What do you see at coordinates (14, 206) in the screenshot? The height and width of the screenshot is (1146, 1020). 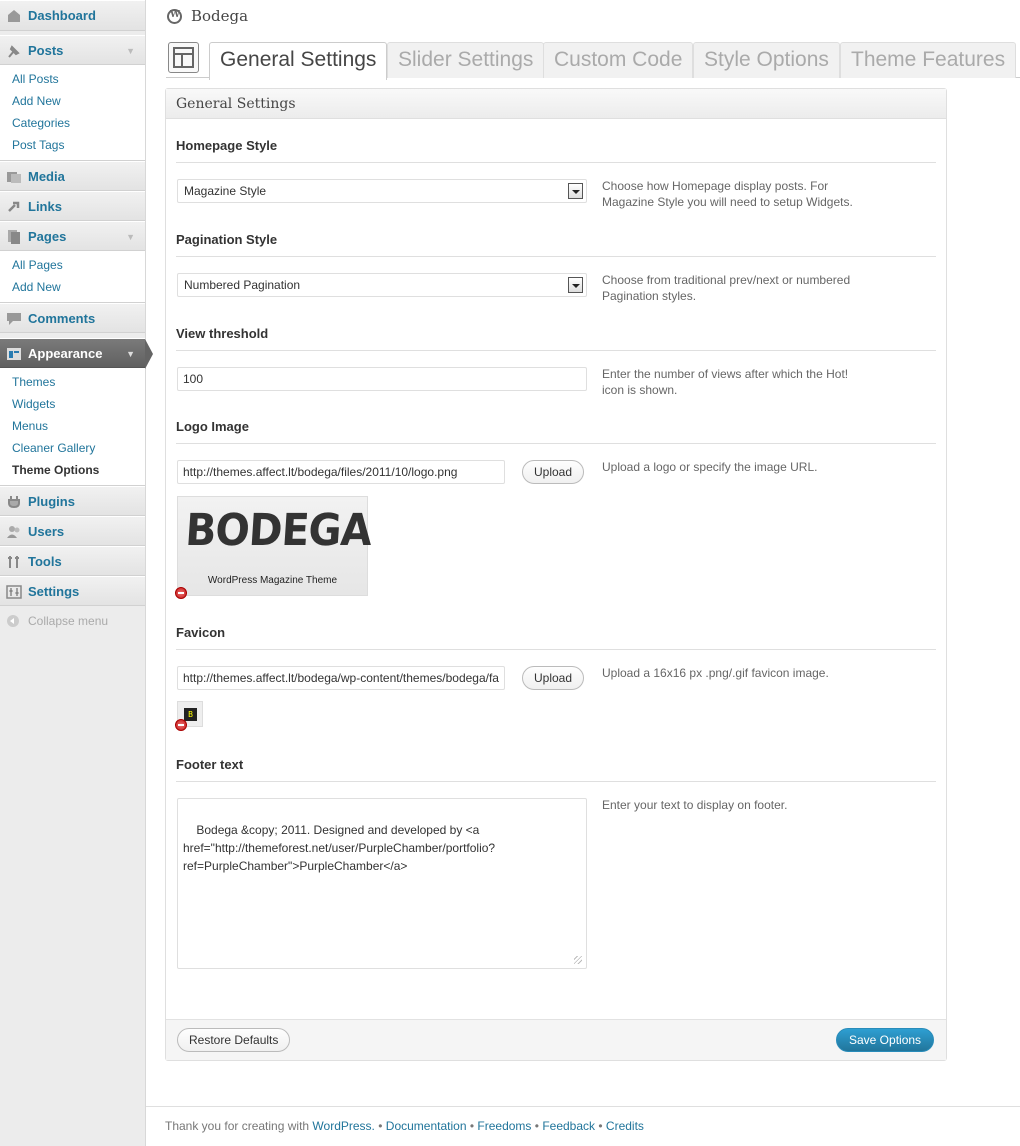 I see `link-icon` at bounding box center [14, 206].